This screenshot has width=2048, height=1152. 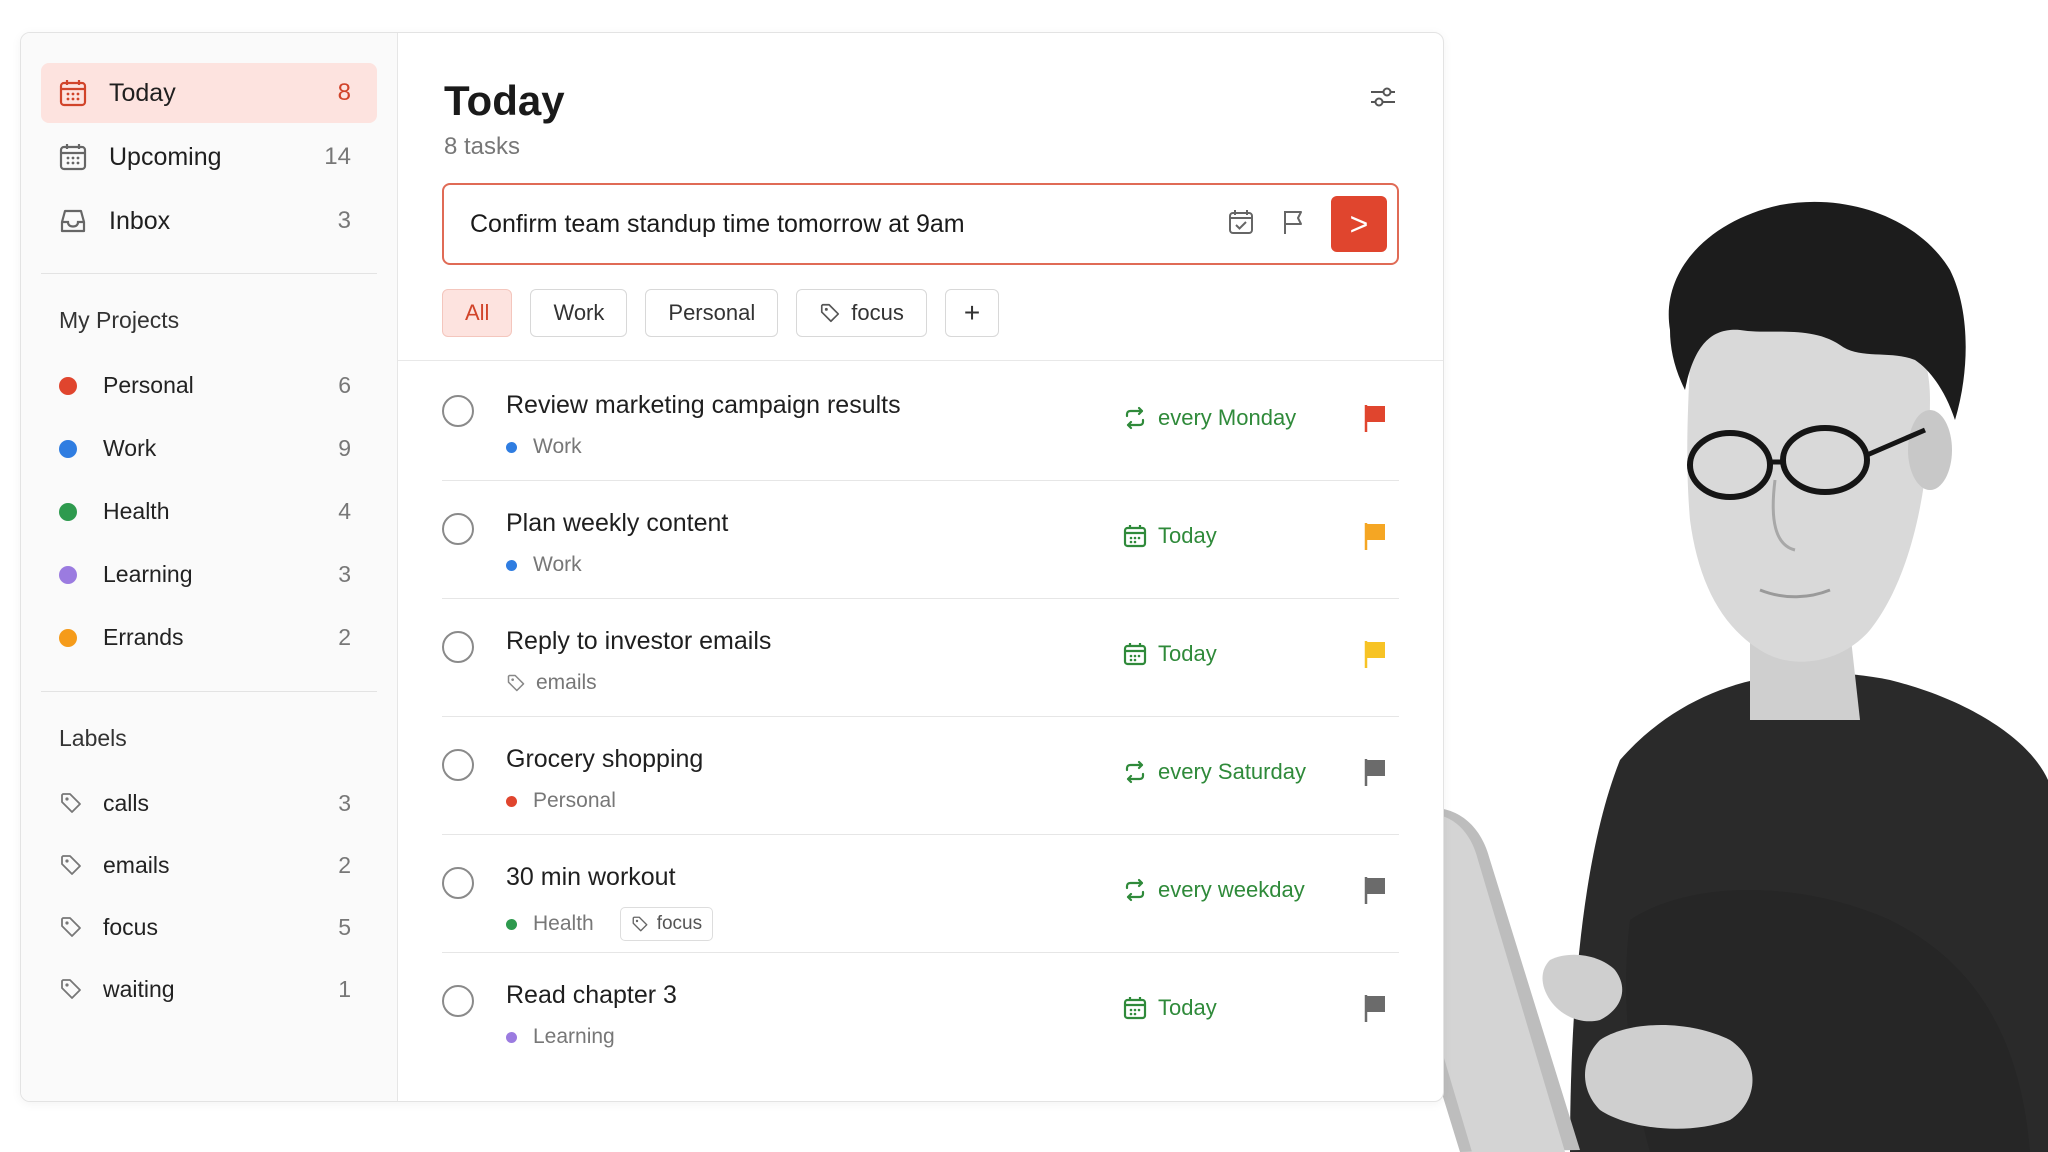 I want to click on task-title: Grocery shopping, so click(x=605, y=759).